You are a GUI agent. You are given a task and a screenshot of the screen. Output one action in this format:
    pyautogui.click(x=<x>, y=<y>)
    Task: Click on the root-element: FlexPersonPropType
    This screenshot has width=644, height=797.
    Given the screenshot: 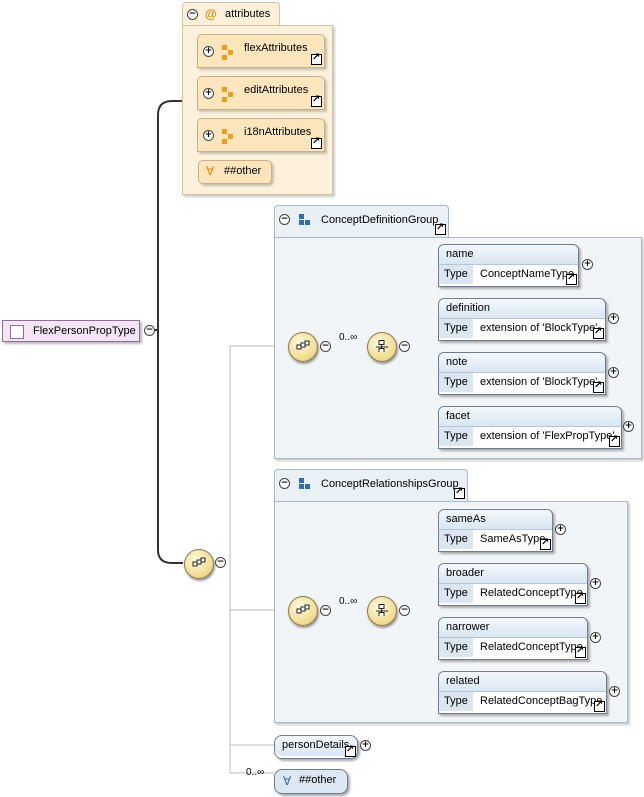 What is the action you would take?
    pyautogui.click(x=71, y=331)
    